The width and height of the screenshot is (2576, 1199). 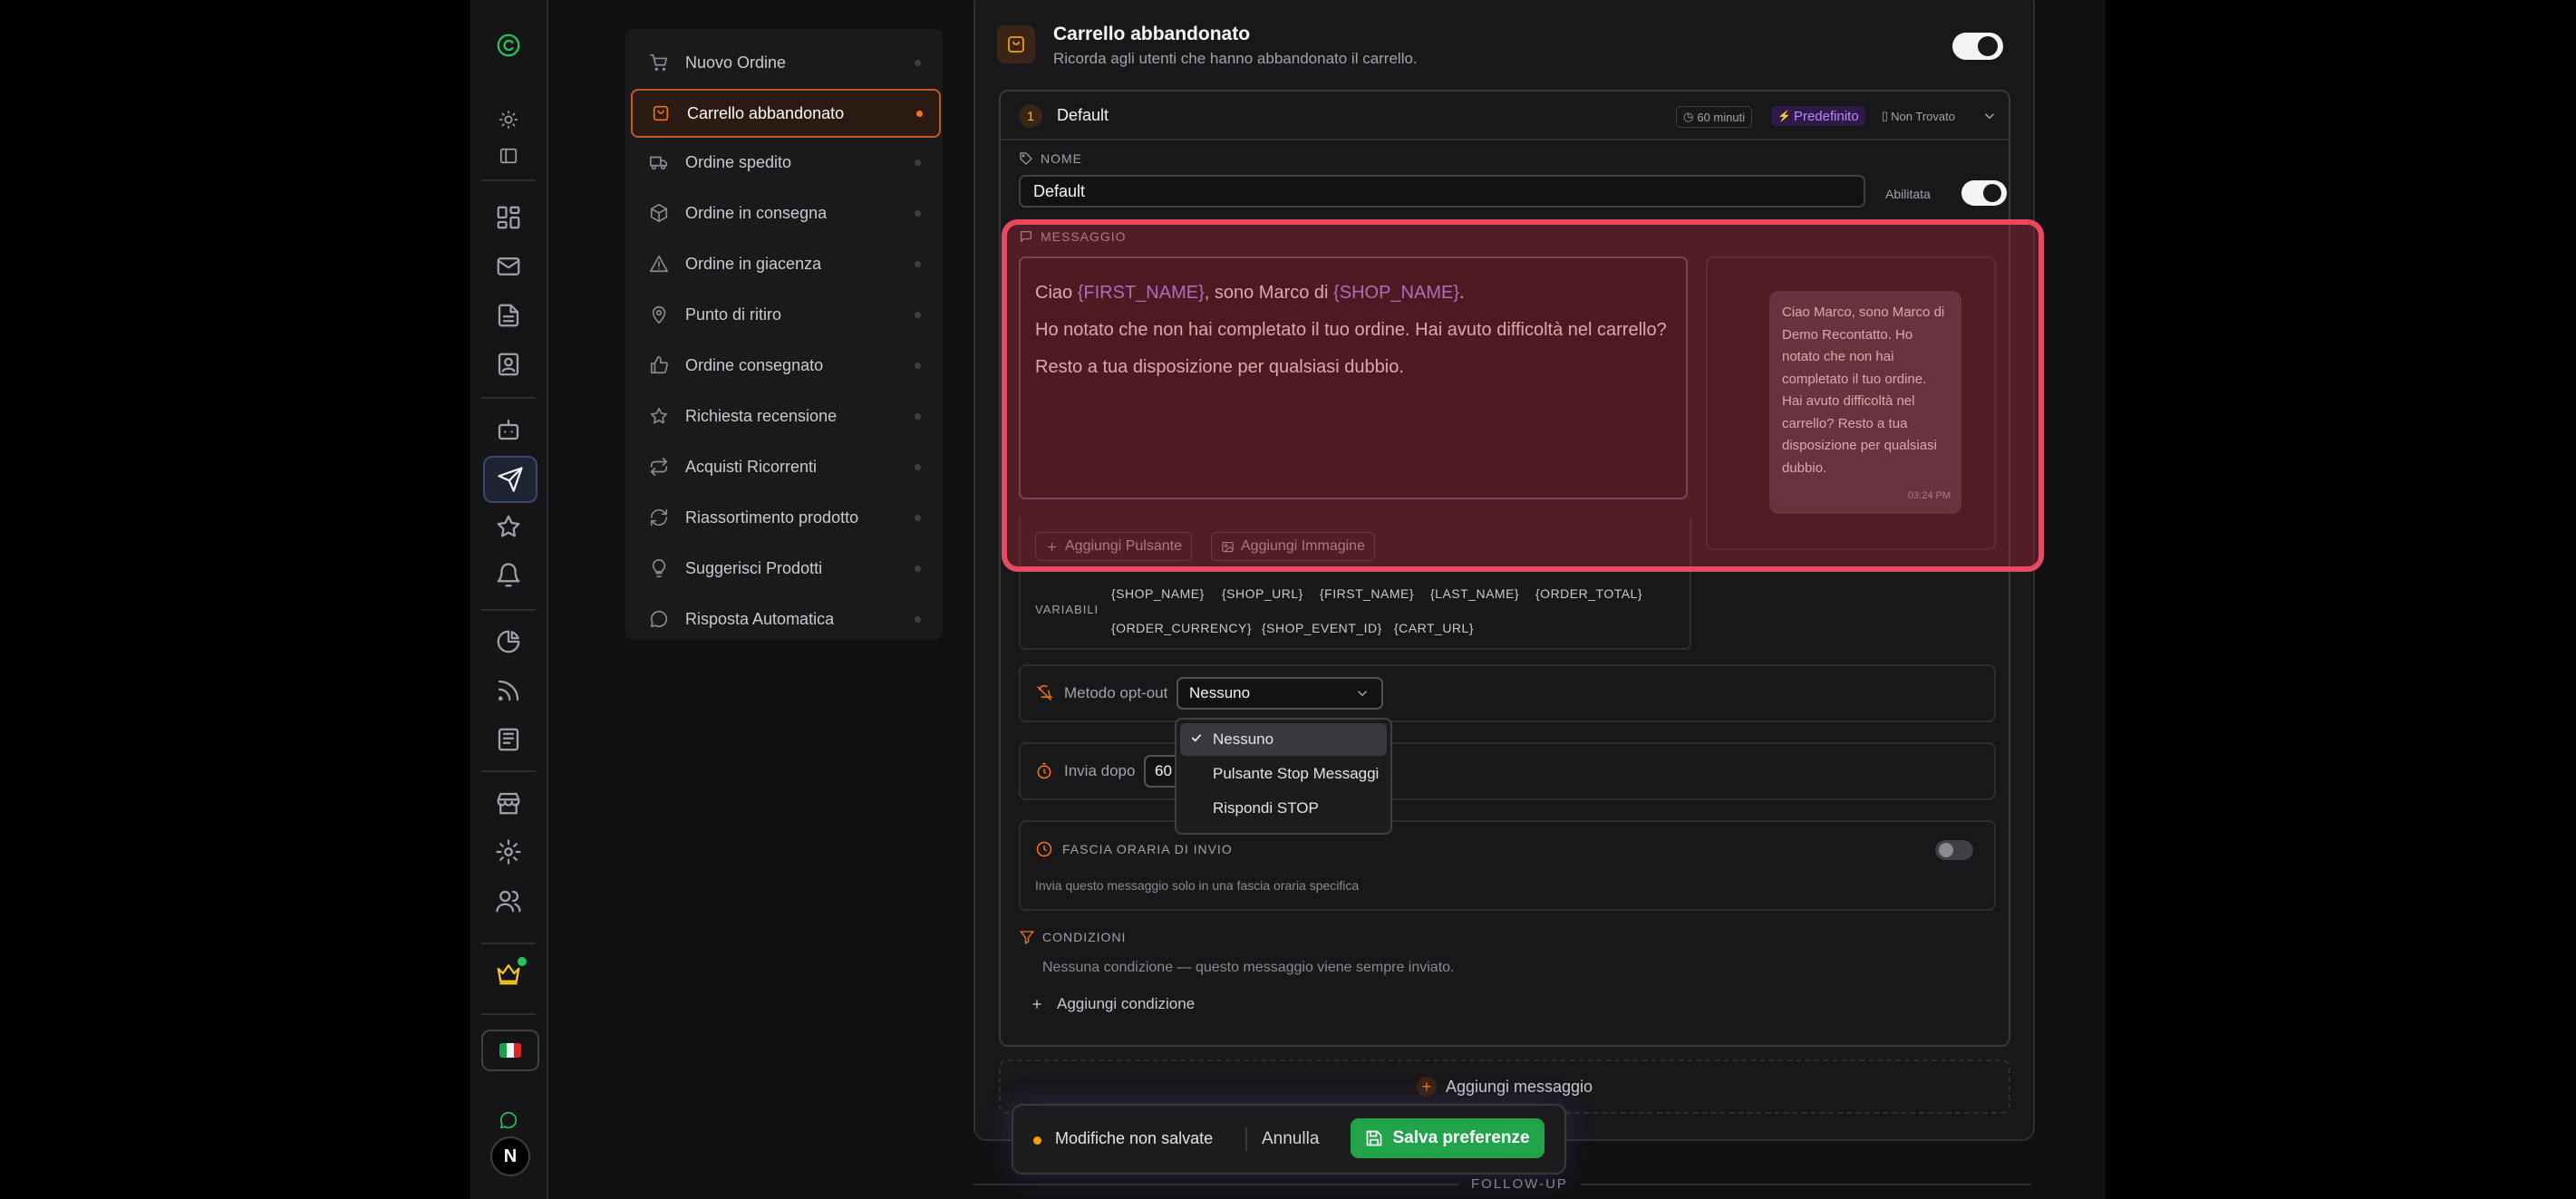 I want to click on clock-icon: ◷, so click(x=1688, y=116).